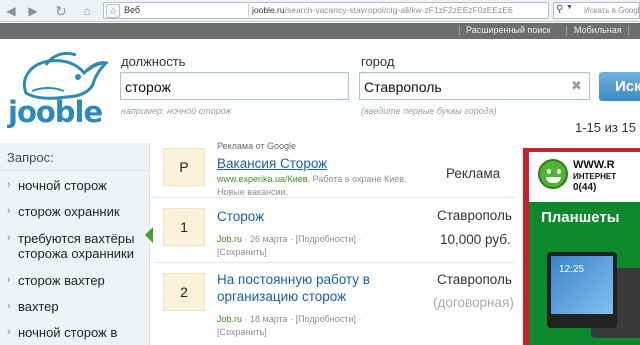  What do you see at coordinates (87, 11) in the screenshot?
I see `home-icon: ⌂` at bounding box center [87, 11].